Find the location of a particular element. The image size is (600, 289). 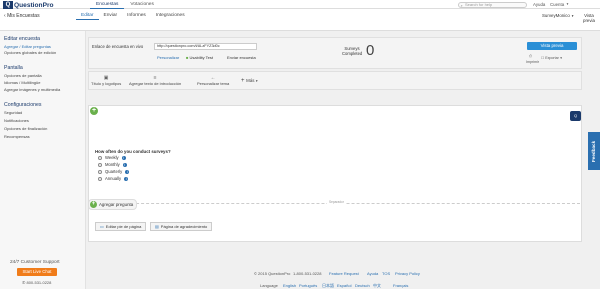

preview-button: Vista previa is located at coordinates (552, 46).